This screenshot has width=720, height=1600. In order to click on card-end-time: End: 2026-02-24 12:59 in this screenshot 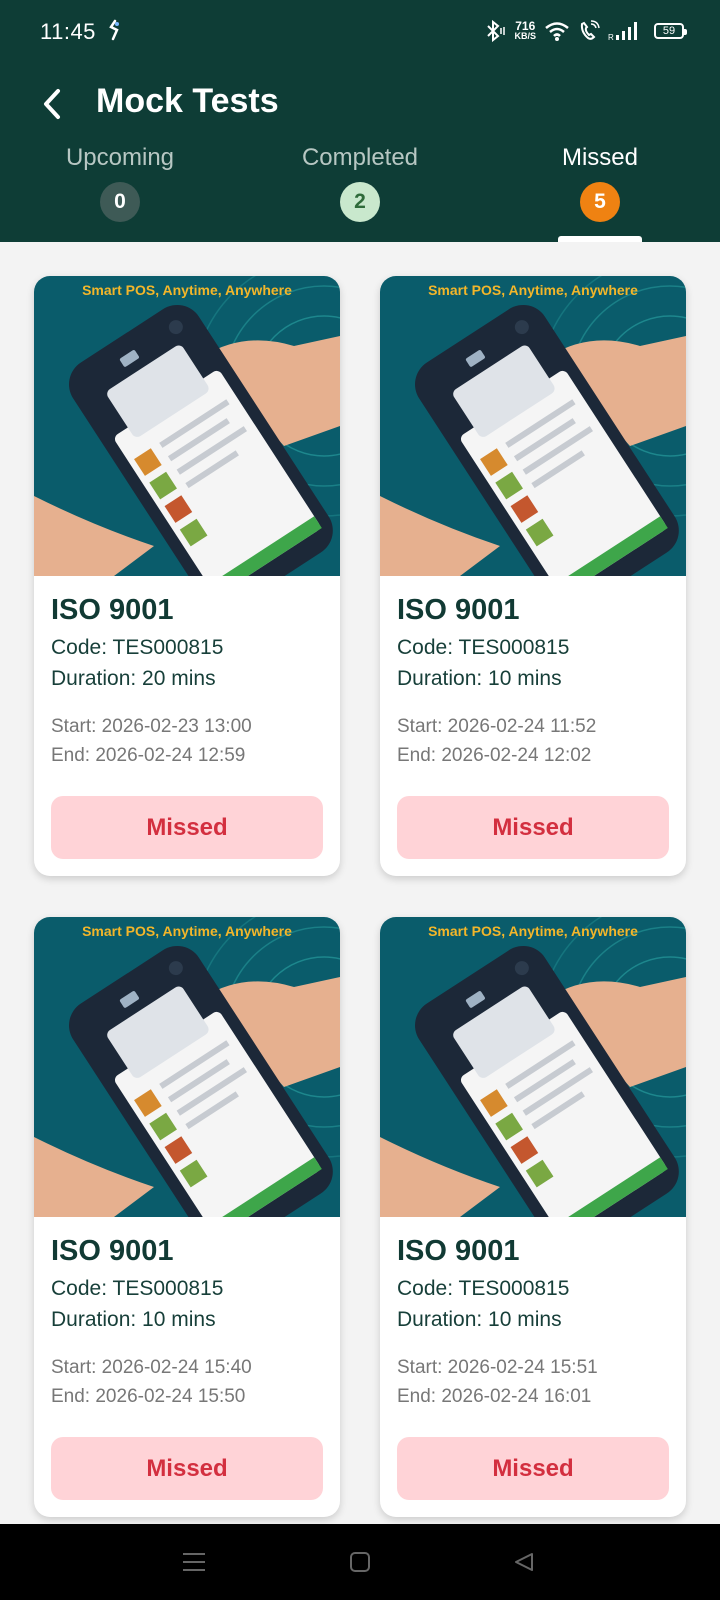, I will do `click(148, 755)`.